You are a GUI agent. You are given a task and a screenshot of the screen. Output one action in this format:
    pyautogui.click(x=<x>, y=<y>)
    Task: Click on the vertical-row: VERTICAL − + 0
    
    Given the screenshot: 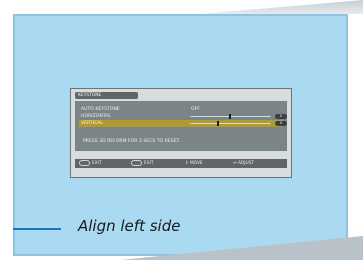 What is the action you would take?
    pyautogui.click(x=183, y=123)
    